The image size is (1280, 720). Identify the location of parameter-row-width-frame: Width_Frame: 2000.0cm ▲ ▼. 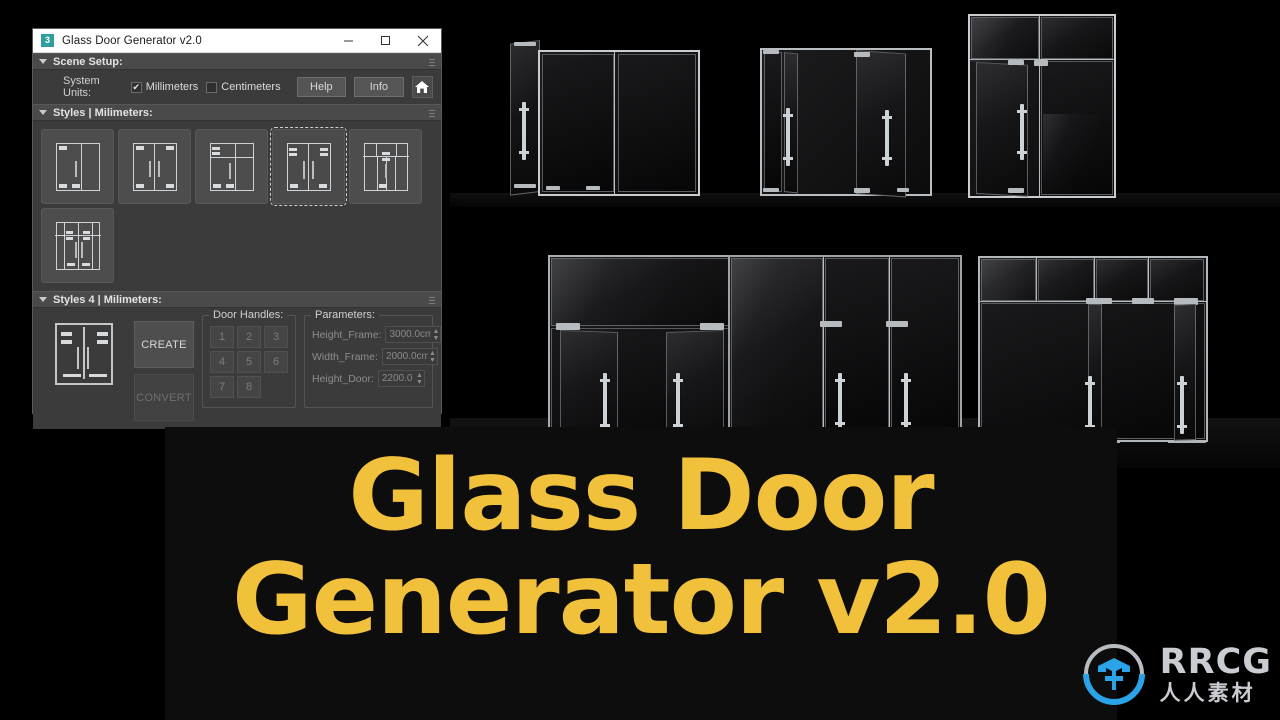
(375, 356).